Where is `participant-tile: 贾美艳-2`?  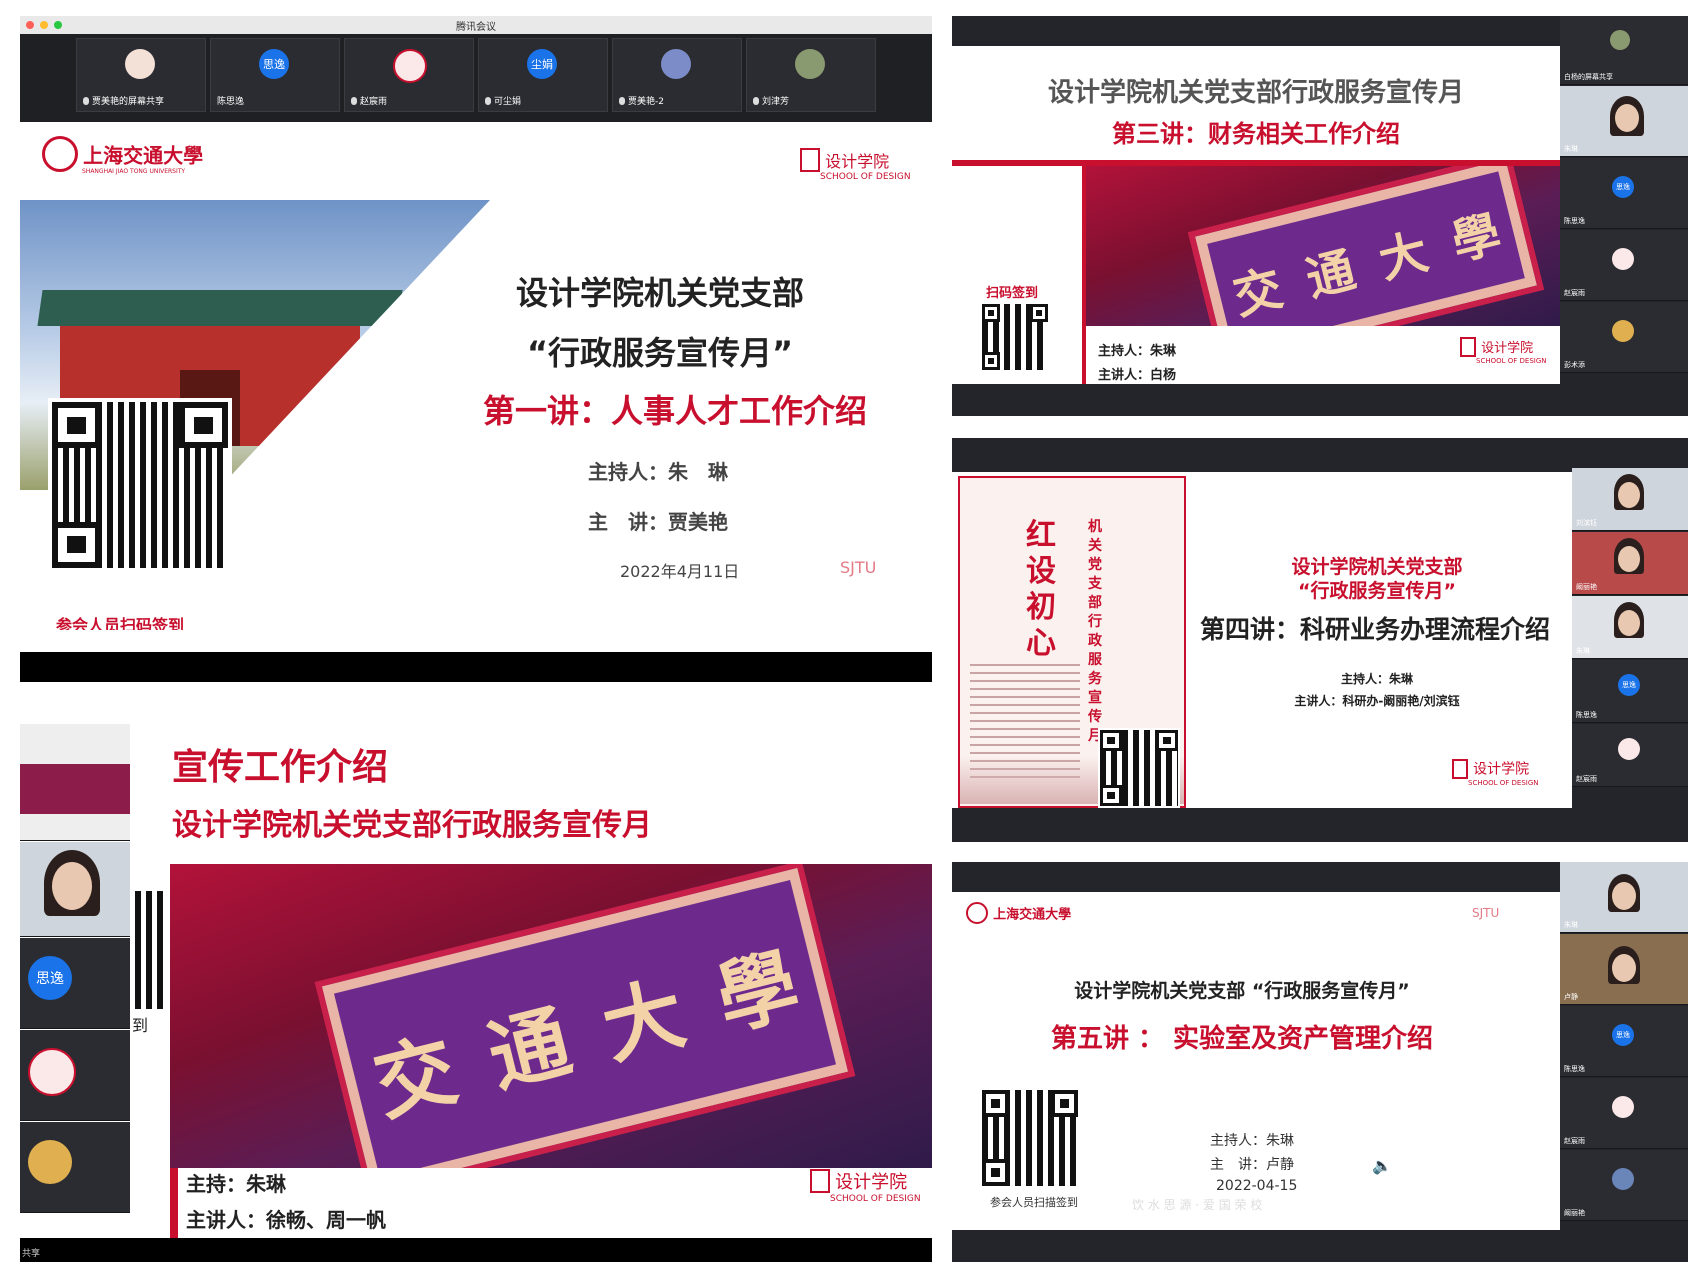
participant-tile: 贾美艳-2 is located at coordinates (677, 75).